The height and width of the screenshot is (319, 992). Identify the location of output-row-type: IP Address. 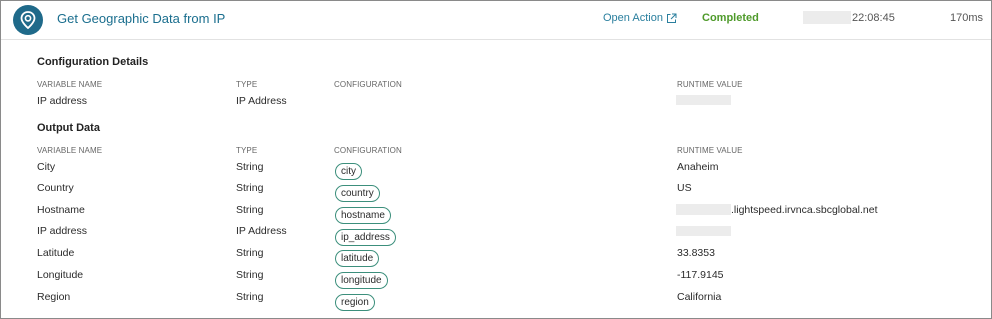
(261, 231).